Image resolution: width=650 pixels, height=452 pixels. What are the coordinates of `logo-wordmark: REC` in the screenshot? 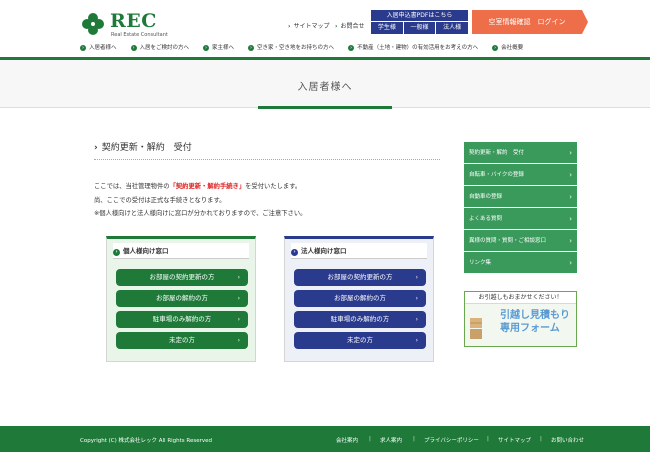 It's located at (133, 21).